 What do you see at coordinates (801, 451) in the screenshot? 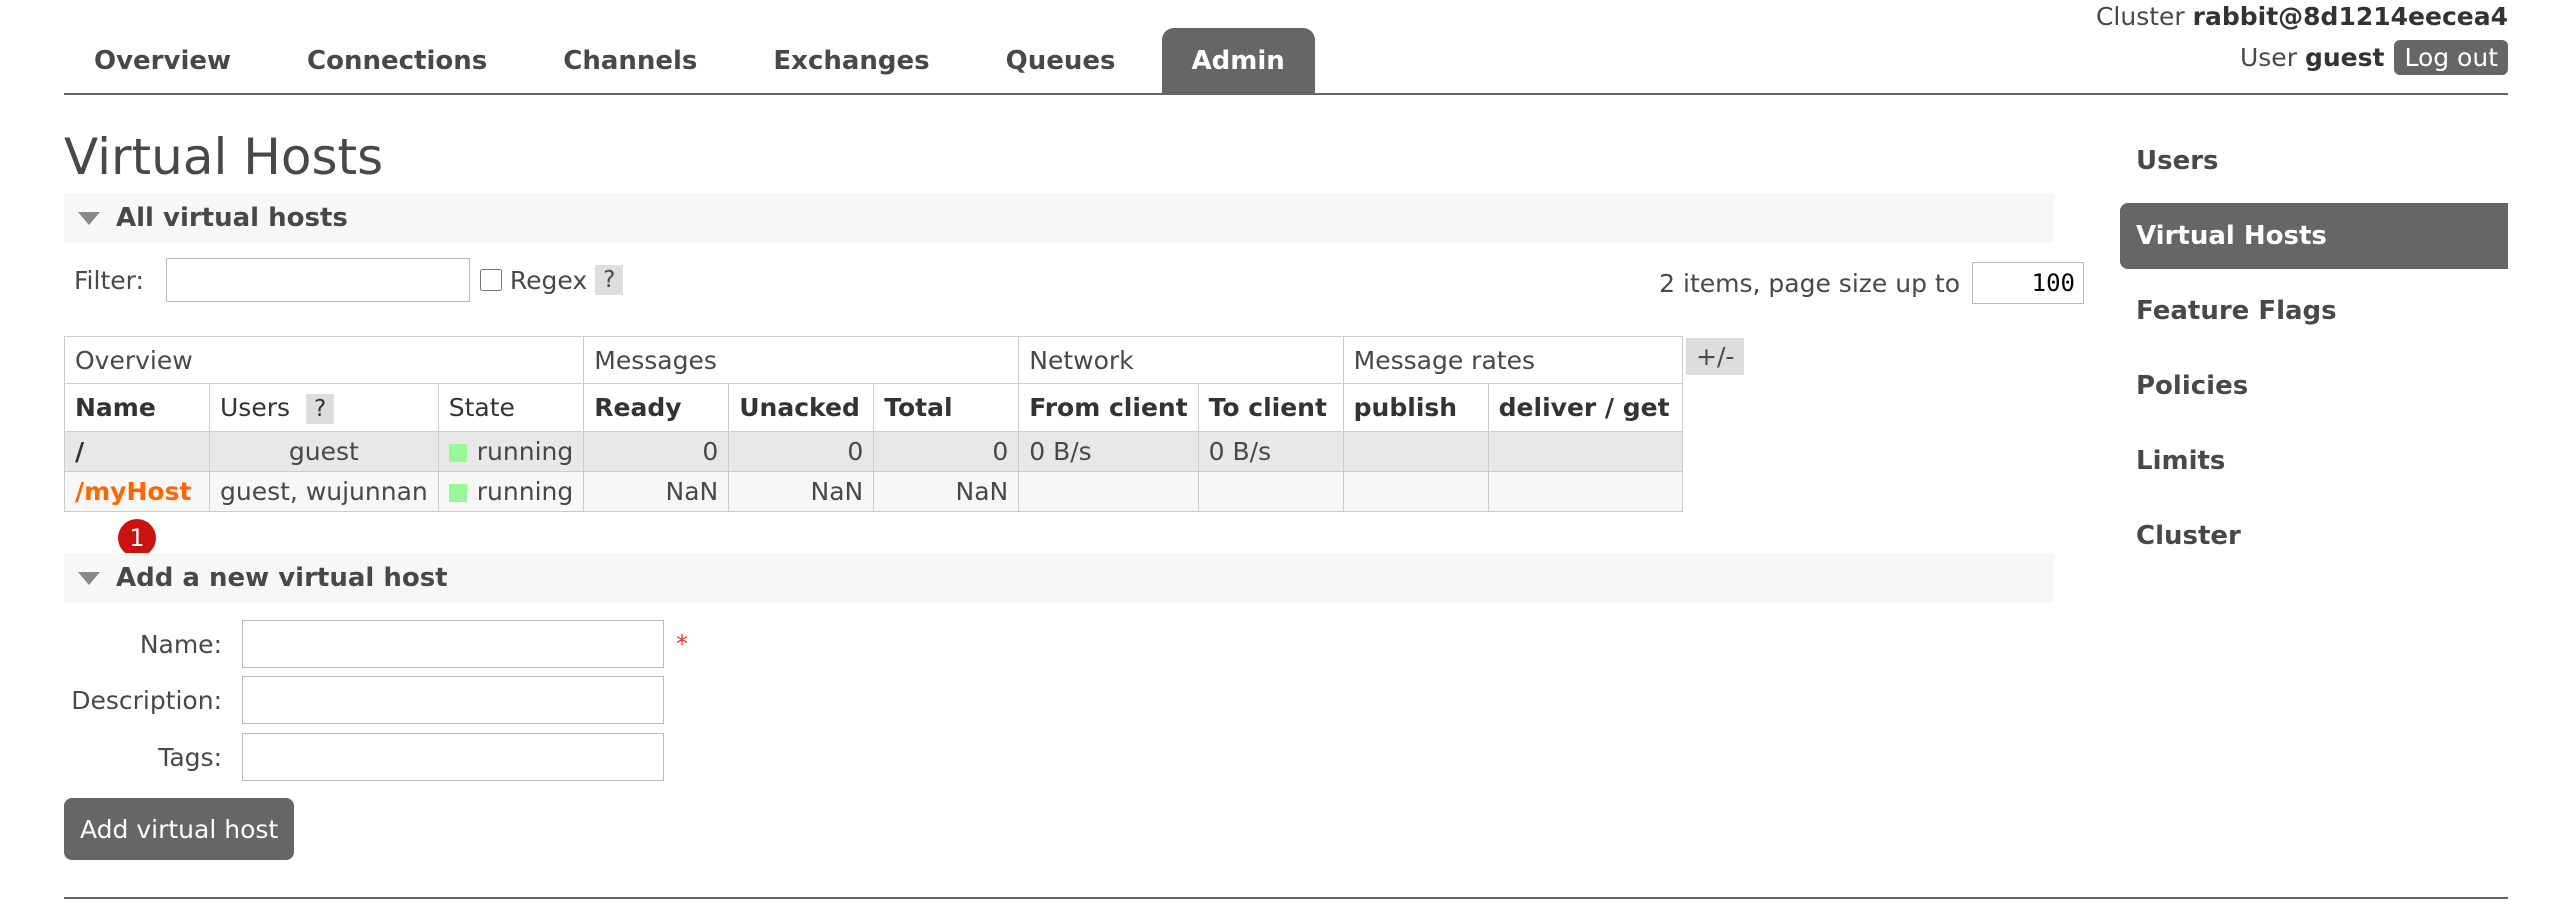
I see `vhost-unacked: 0` at bounding box center [801, 451].